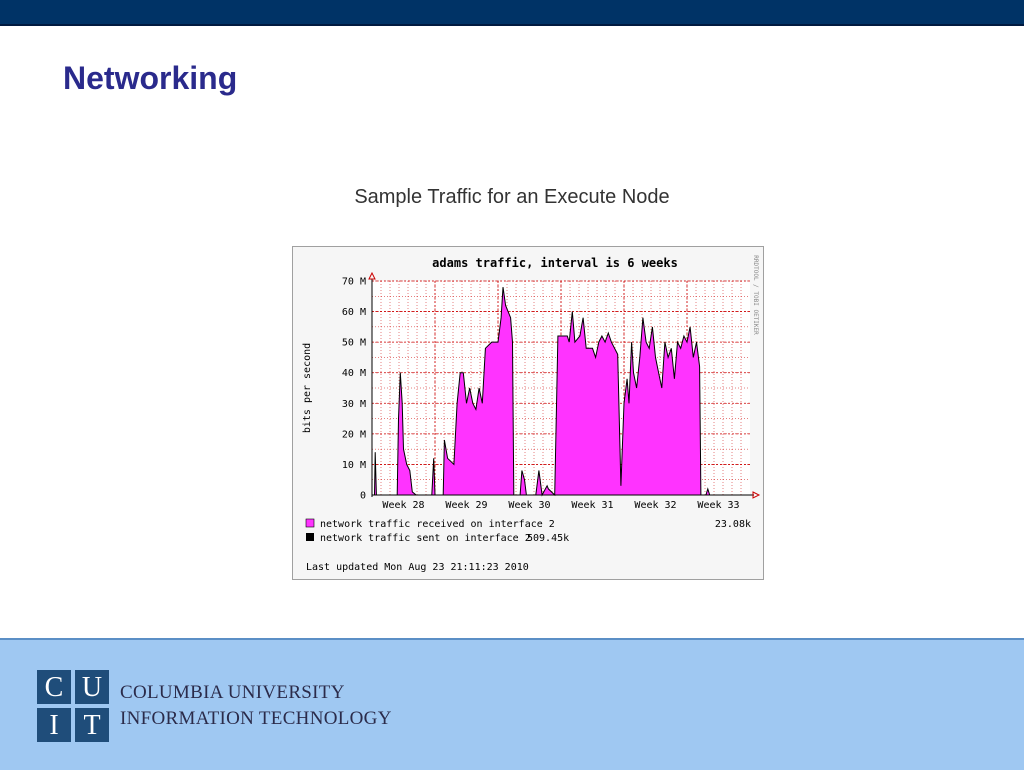 The width and height of the screenshot is (1024, 770). I want to click on rrdtool-credit: RRDTOOL / TOBI OETIKER, so click(755, 295).